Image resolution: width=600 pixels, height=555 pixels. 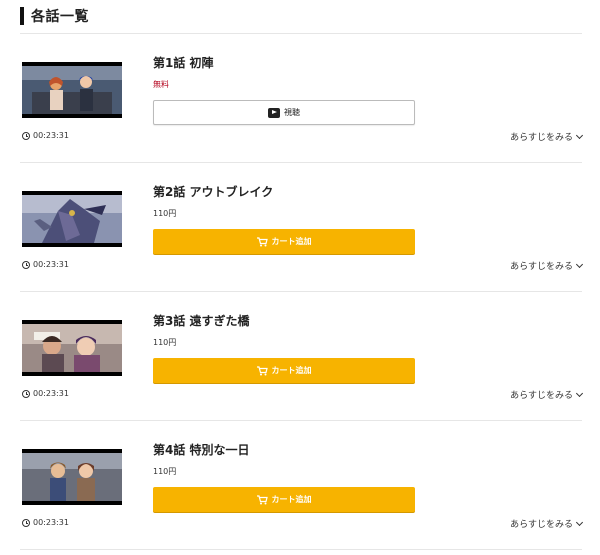 I want to click on episode-title: 第1話 初陣, so click(x=183, y=62).